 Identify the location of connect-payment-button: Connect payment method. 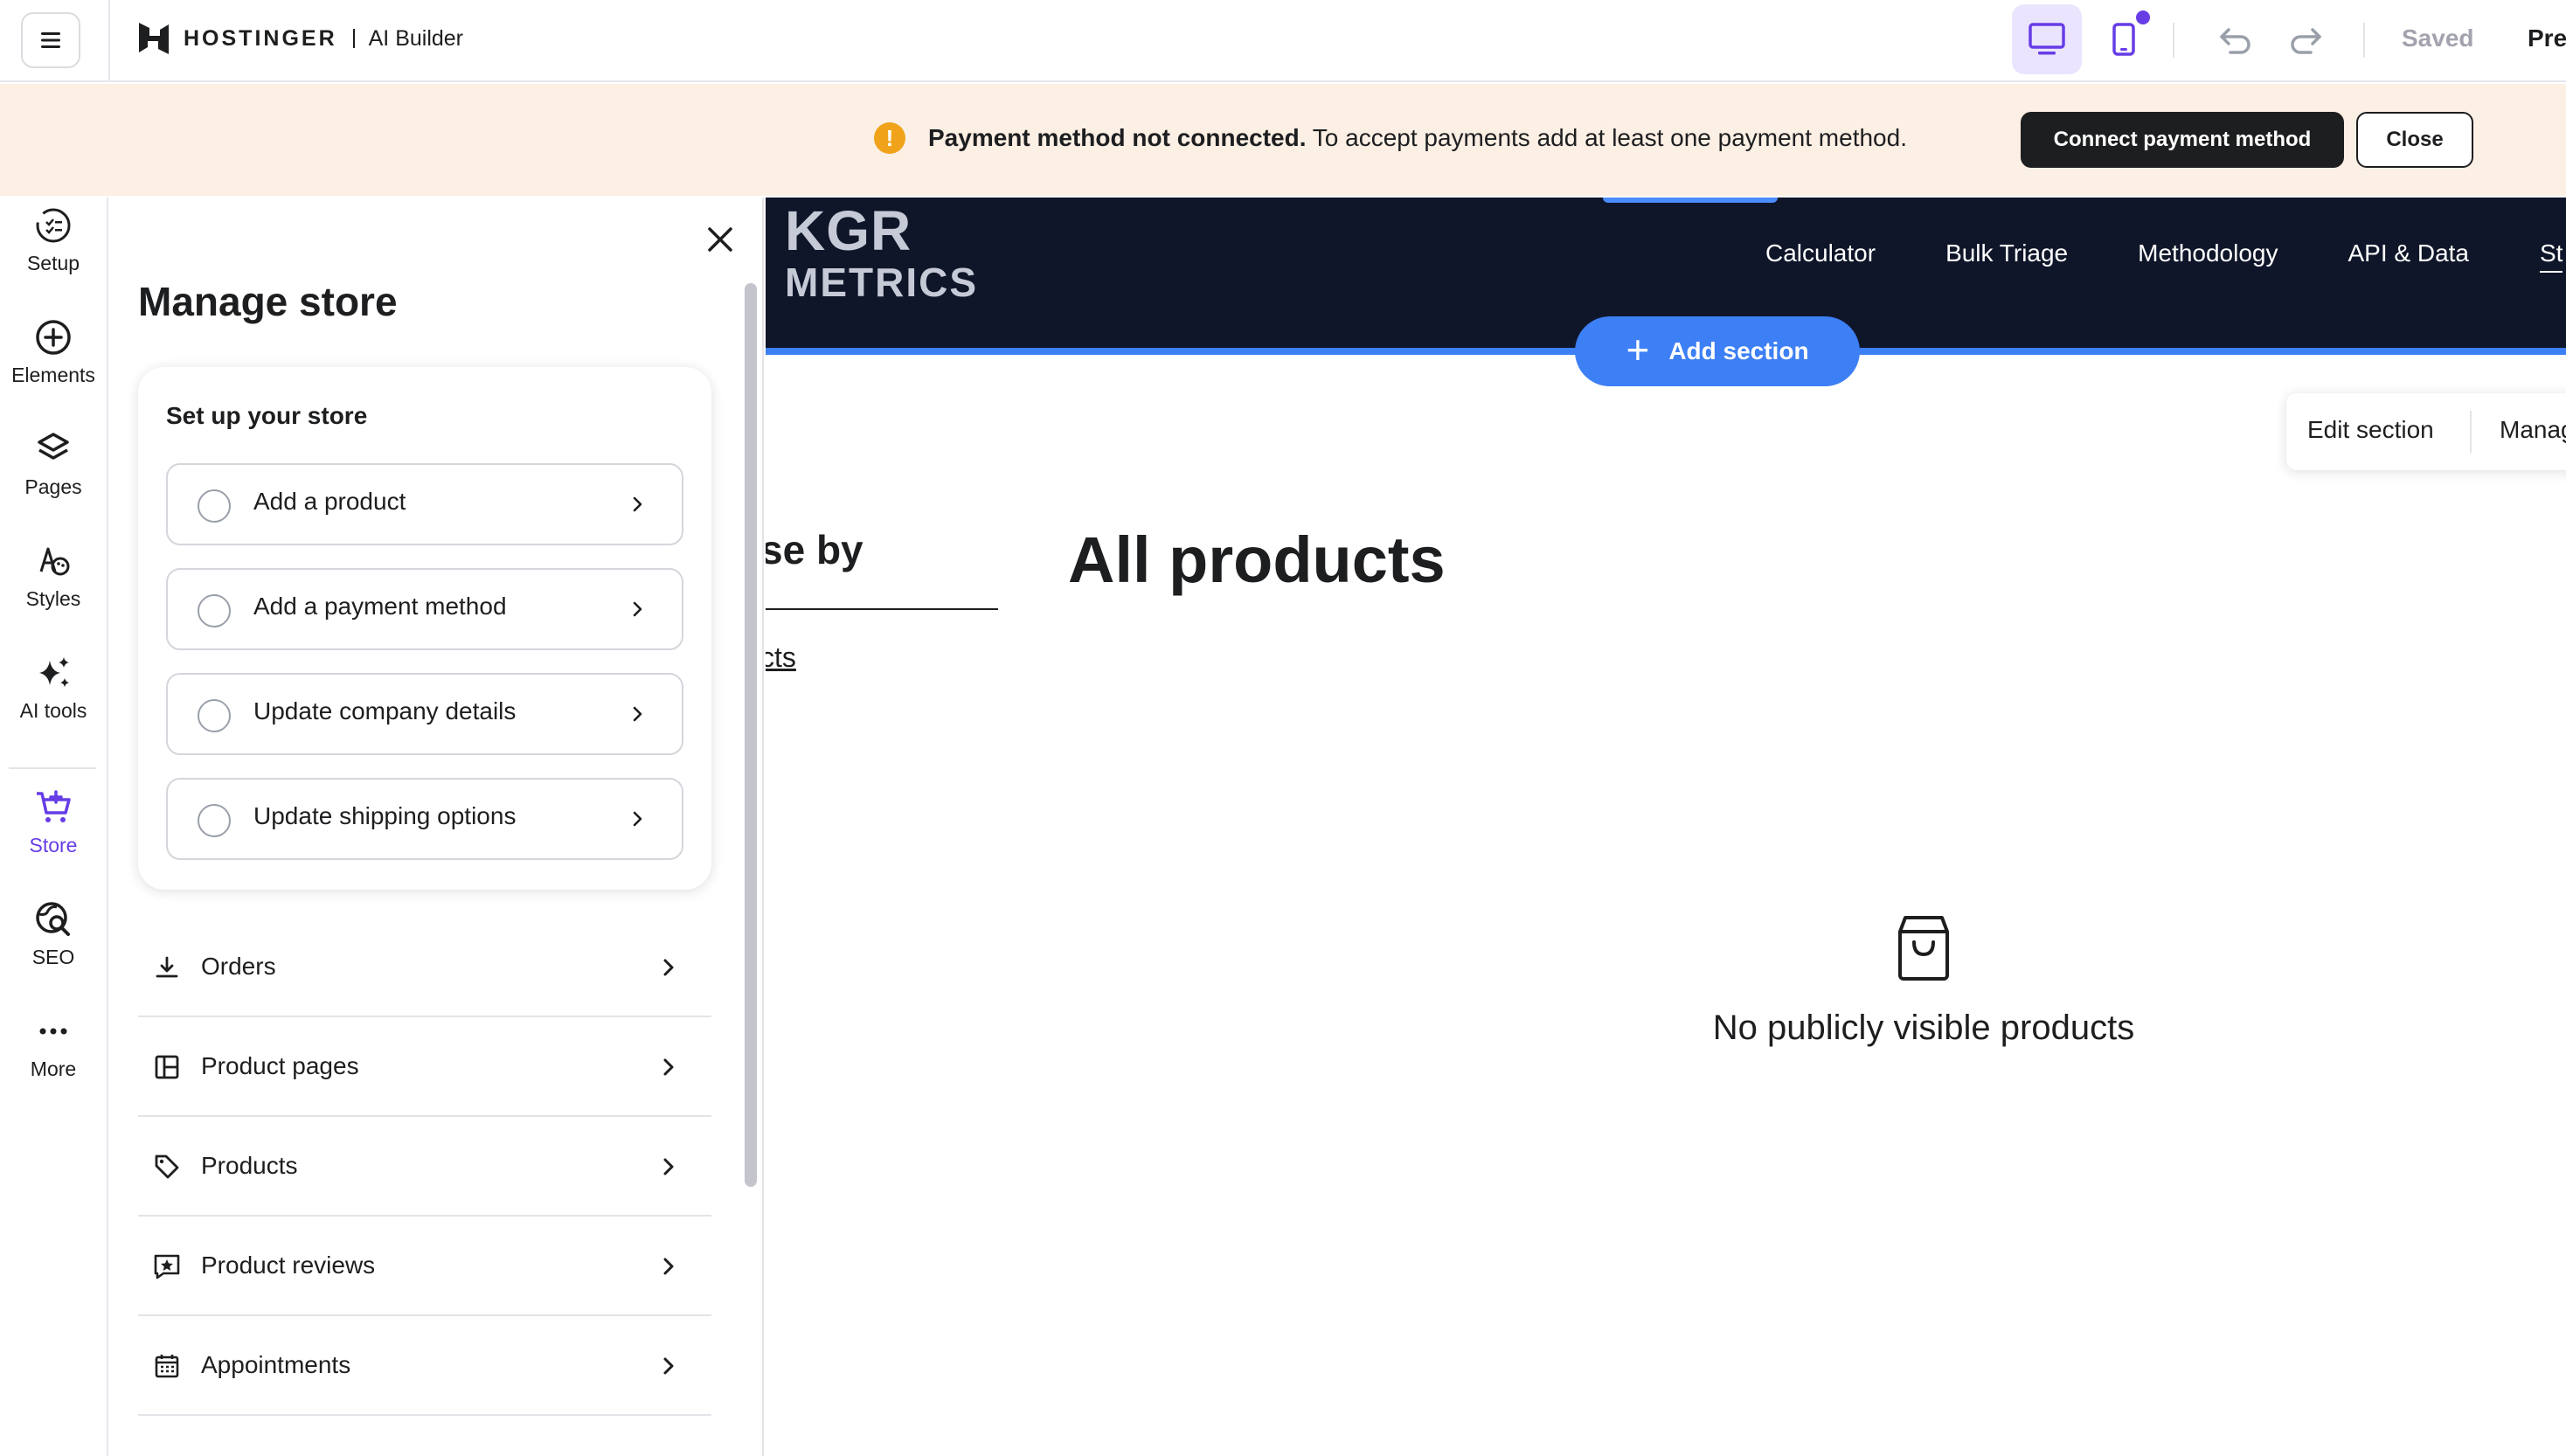
(2182, 140).